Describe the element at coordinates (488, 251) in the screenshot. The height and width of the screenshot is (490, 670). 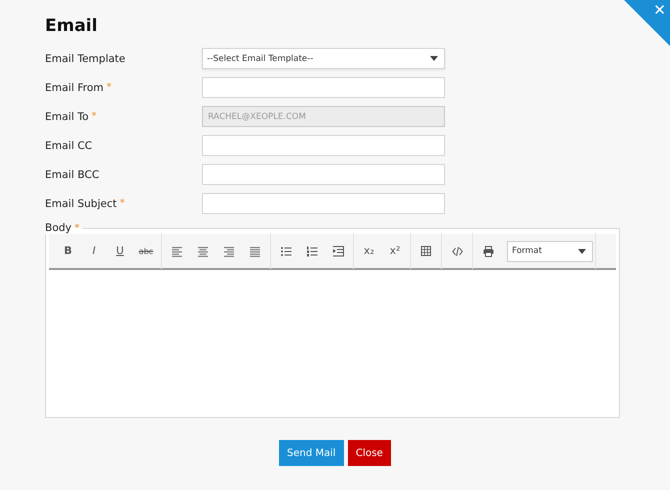
I see `print-icon` at that location.